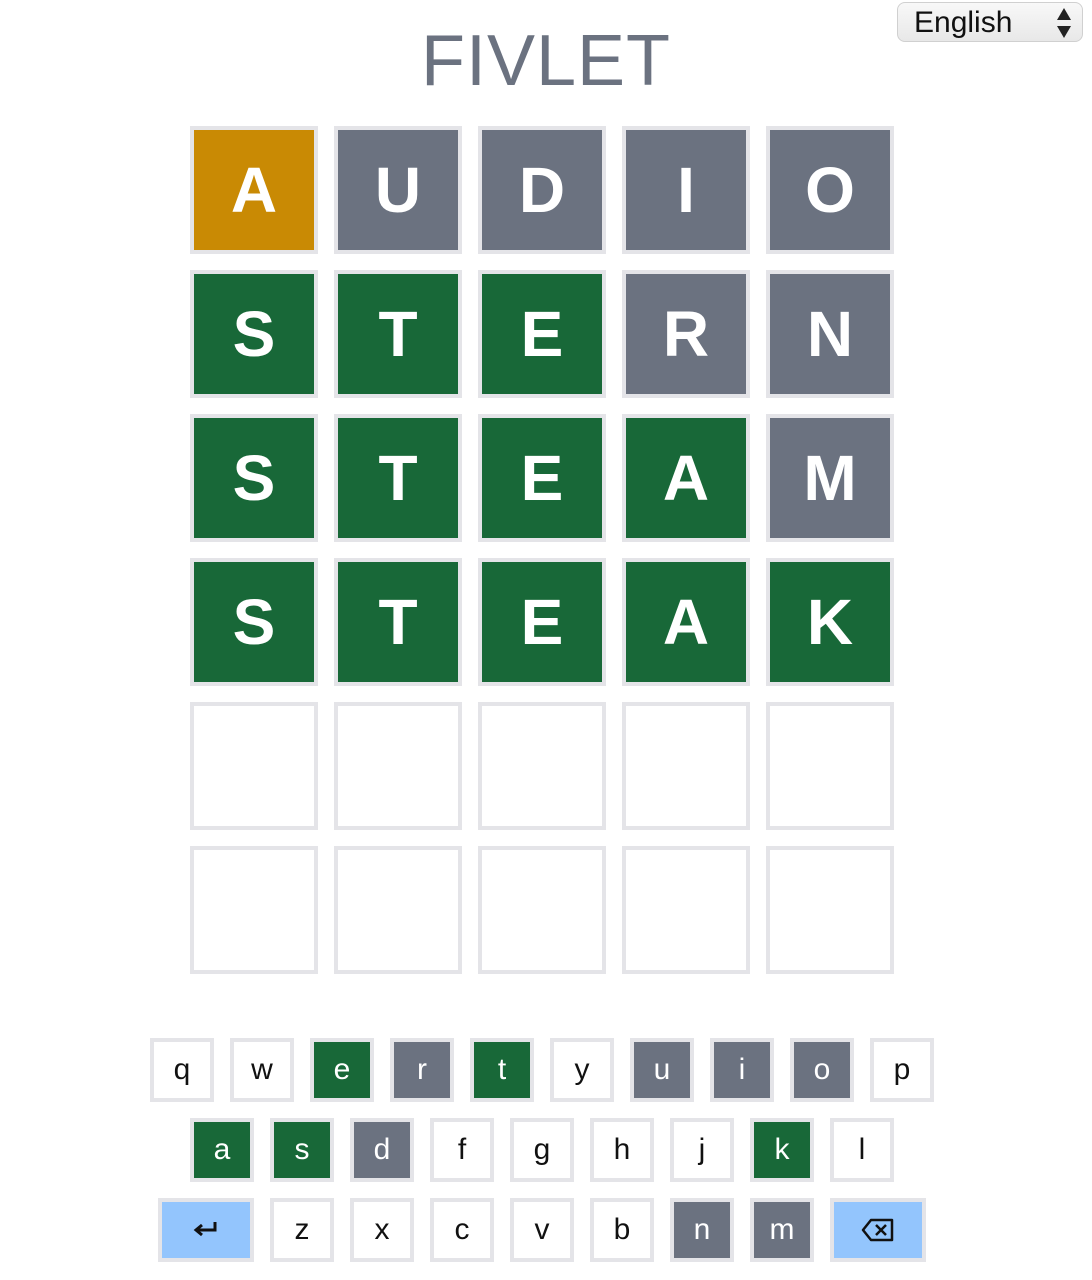 The image size is (1092, 1280). Describe the element at coordinates (862, 1150) in the screenshot. I see `key-l: l` at that location.